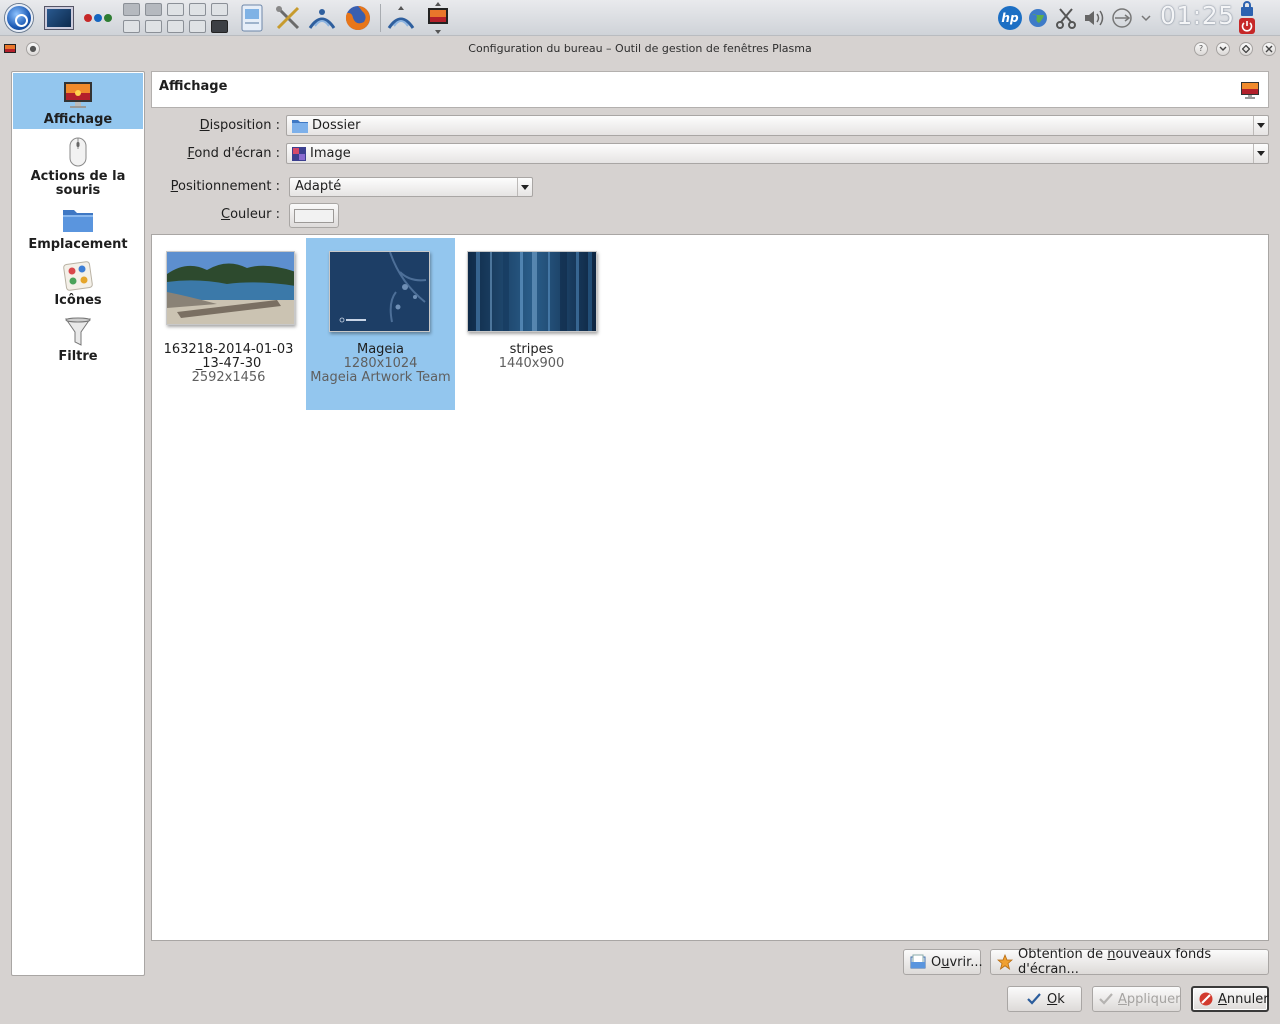  What do you see at coordinates (239, 125) in the screenshot?
I see `disposition-label: Disposition :` at bounding box center [239, 125].